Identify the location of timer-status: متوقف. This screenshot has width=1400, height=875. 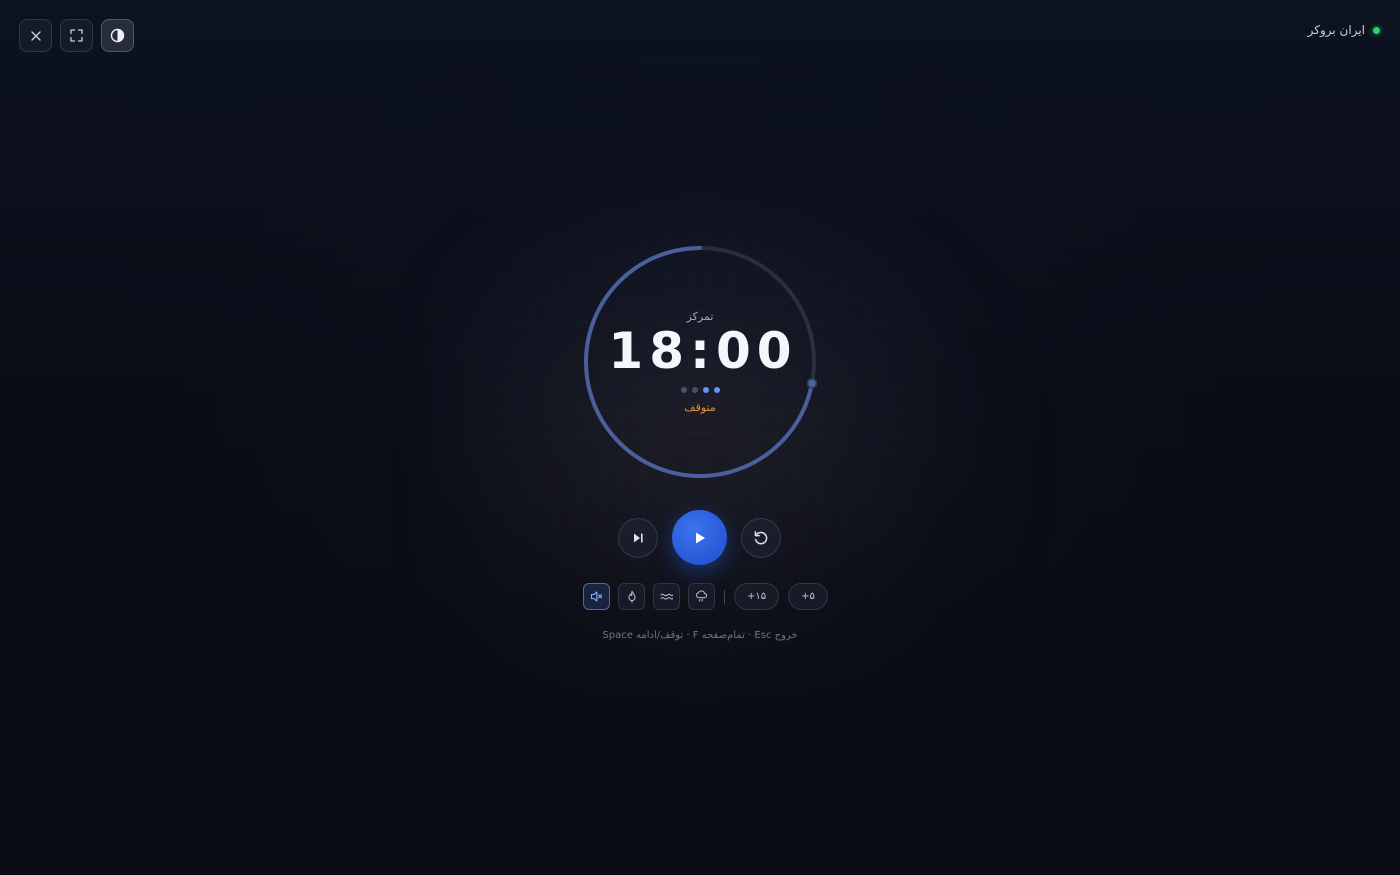
(700, 407).